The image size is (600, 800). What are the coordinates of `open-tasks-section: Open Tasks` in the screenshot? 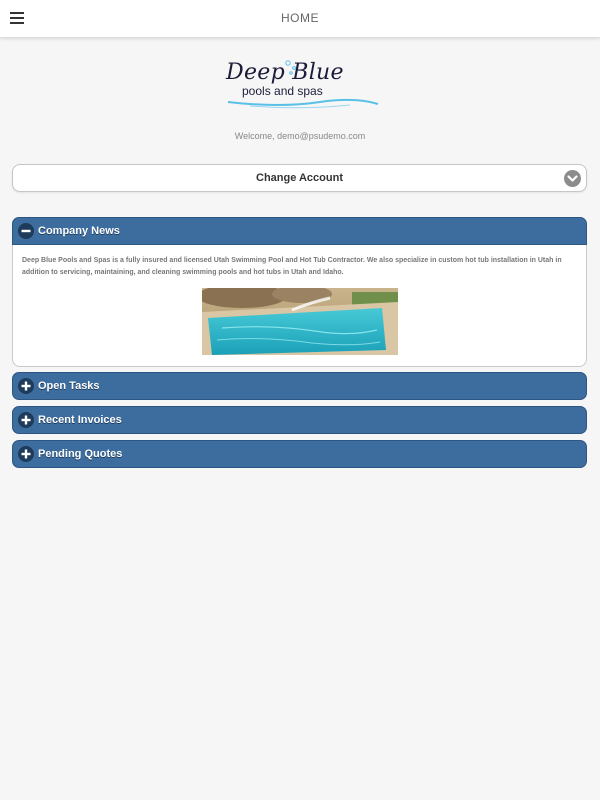 It's located at (299, 386).